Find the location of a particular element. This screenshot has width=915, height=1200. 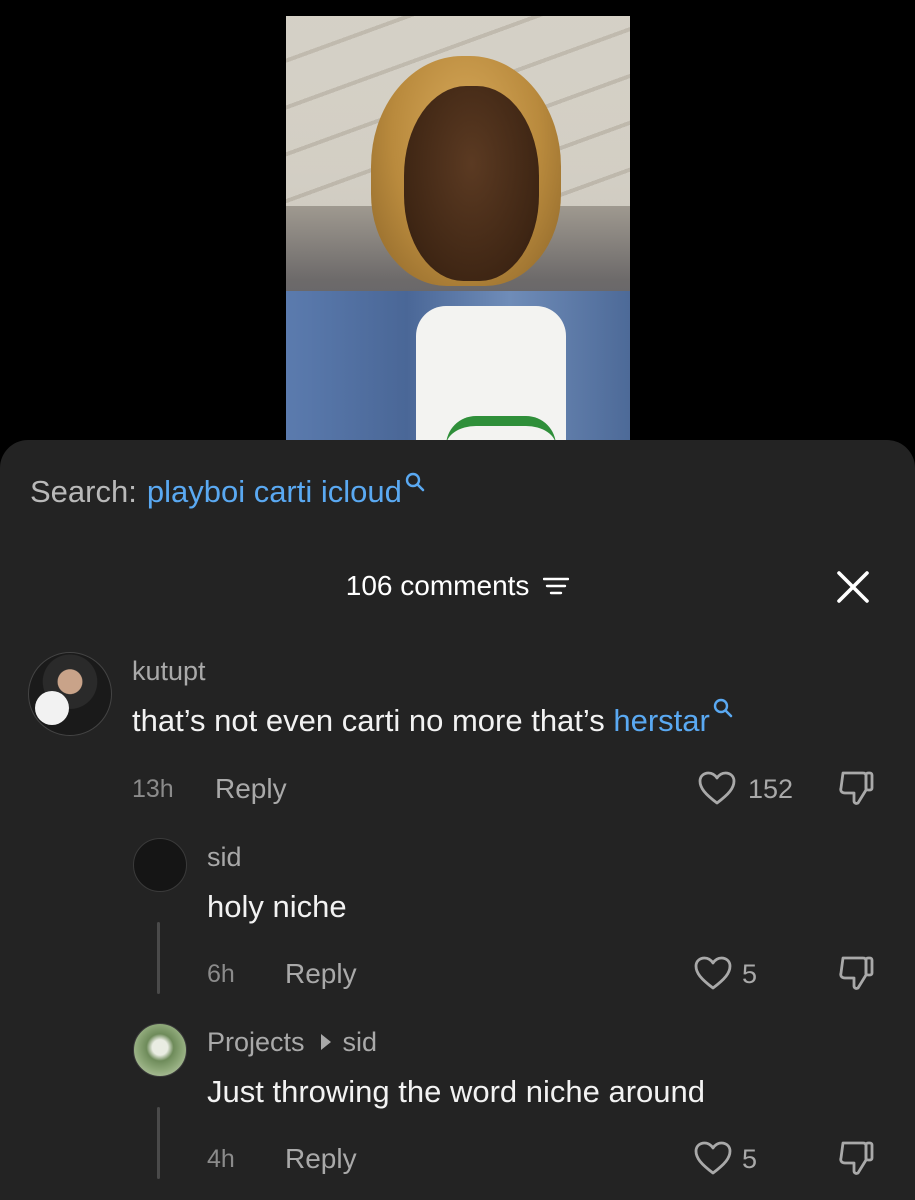

filter-icon is located at coordinates (556, 586).